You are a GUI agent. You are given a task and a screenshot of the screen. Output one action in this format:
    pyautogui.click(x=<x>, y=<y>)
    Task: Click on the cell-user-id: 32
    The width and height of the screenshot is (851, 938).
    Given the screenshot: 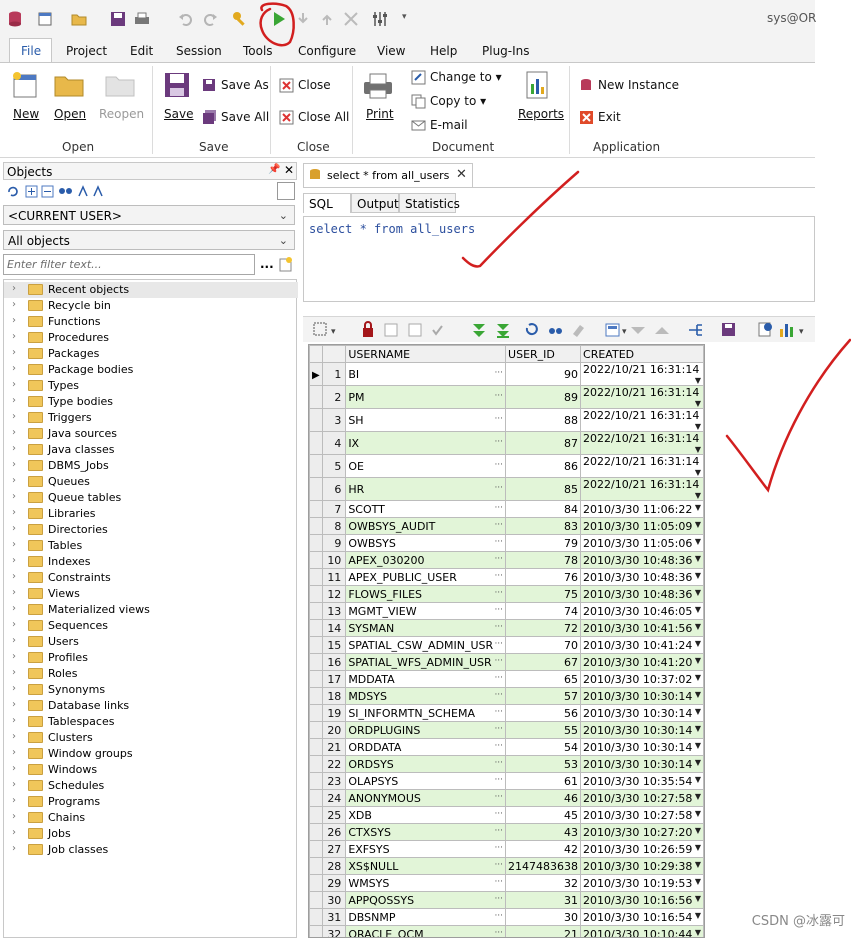 What is the action you would take?
    pyautogui.click(x=543, y=883)
    